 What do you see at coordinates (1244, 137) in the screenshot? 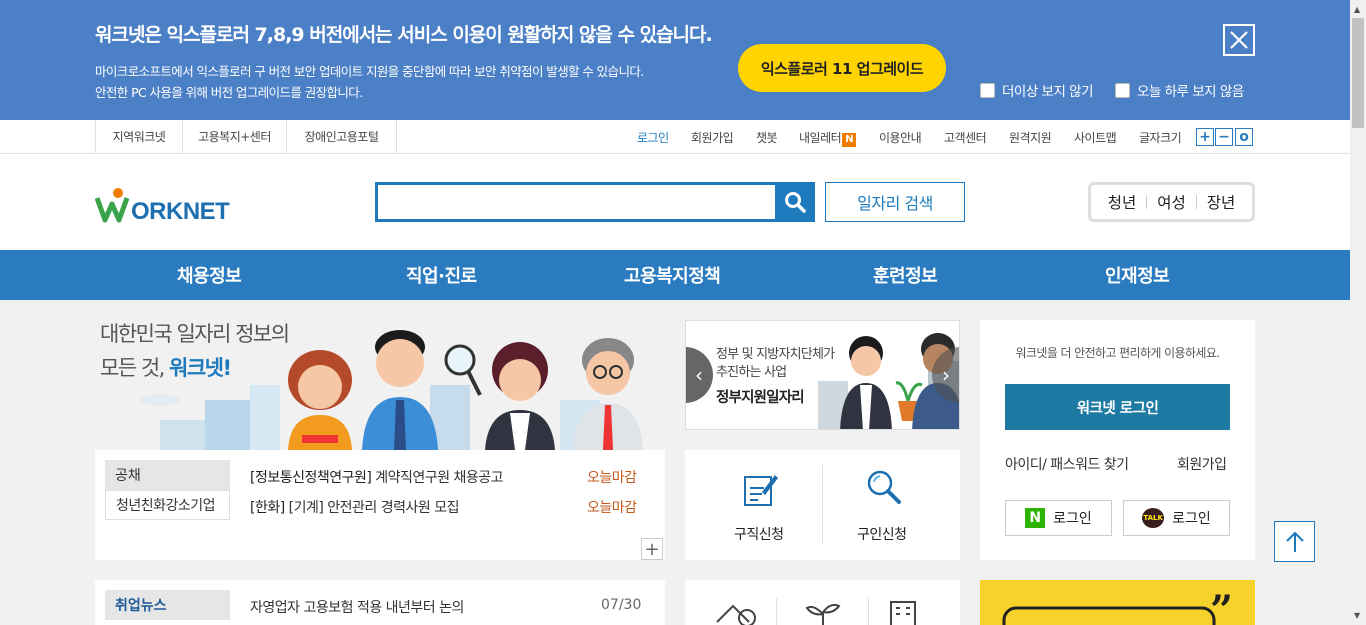
I see `font-reset-button: o` at bounding box center [1244, 137].